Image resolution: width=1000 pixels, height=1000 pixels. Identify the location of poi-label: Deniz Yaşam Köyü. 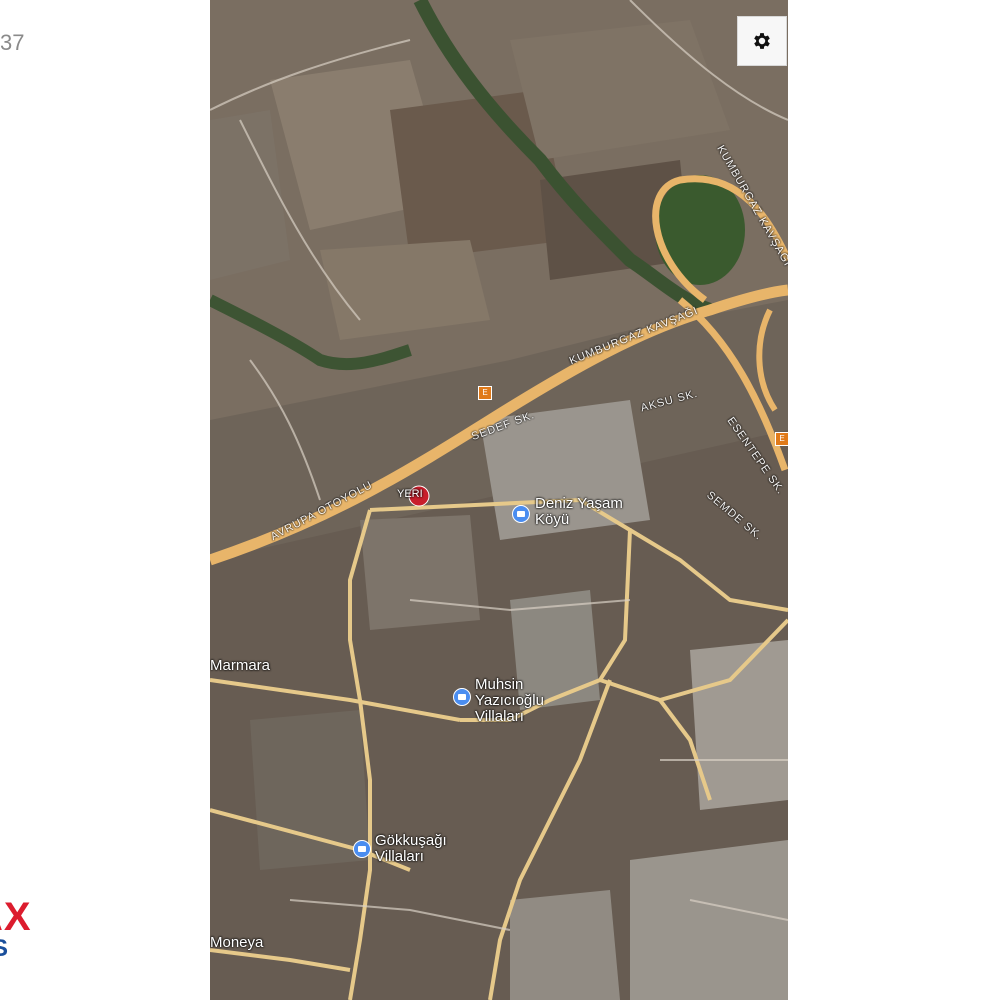
(590, 512).